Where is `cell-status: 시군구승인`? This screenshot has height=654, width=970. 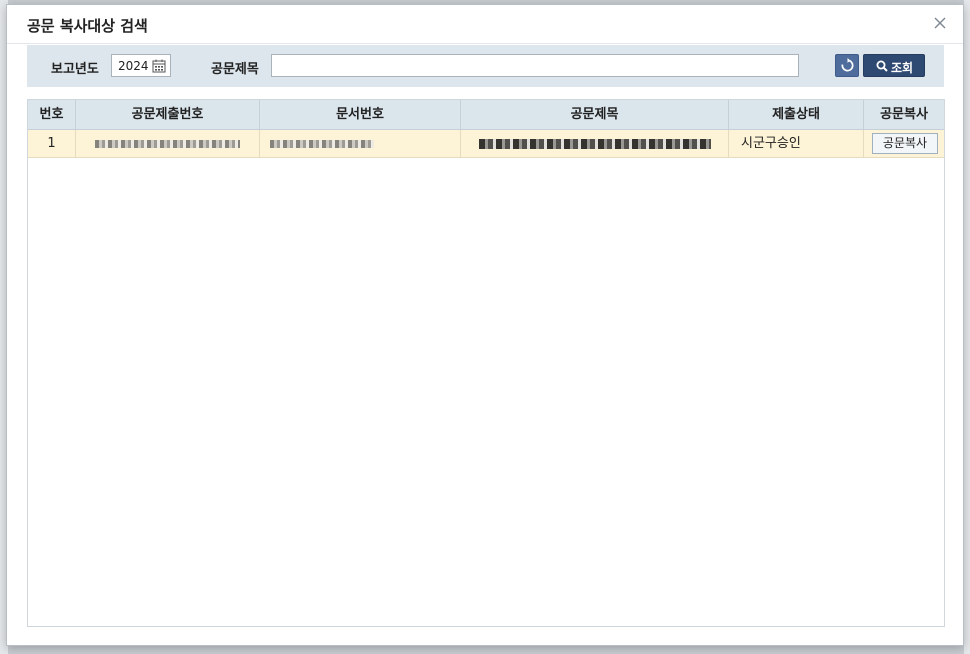
cell-status: 시군구승인 is located at coordinates (796, 143).